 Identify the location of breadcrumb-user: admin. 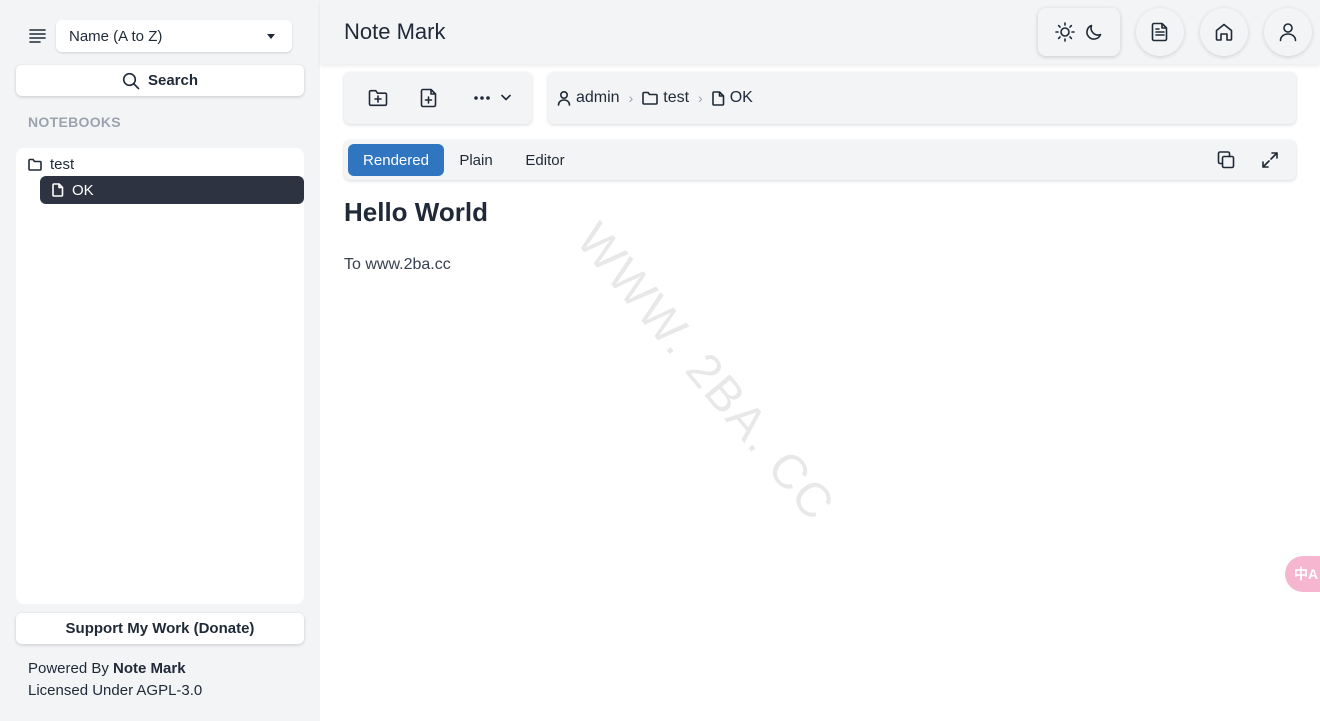
(588, 98).